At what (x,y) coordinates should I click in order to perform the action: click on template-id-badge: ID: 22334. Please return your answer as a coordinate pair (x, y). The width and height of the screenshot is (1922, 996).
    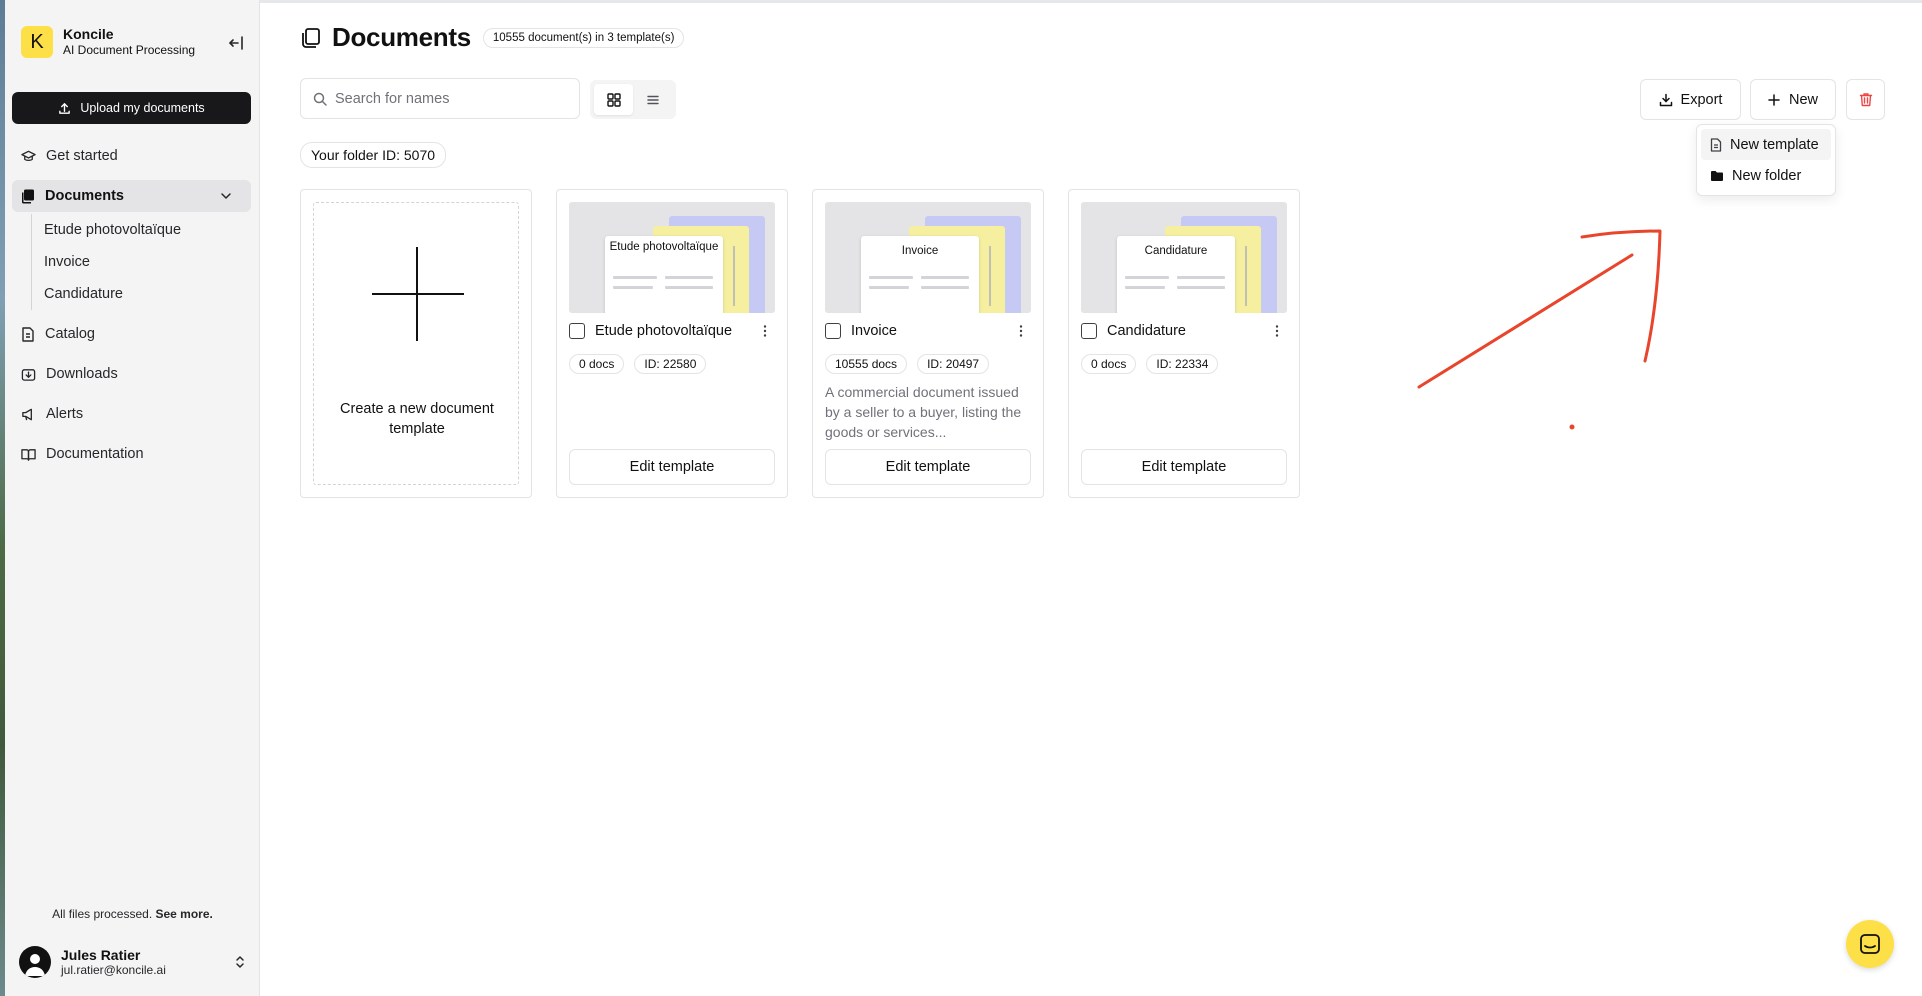
    Looking at the image, I should click on (1182, 364).